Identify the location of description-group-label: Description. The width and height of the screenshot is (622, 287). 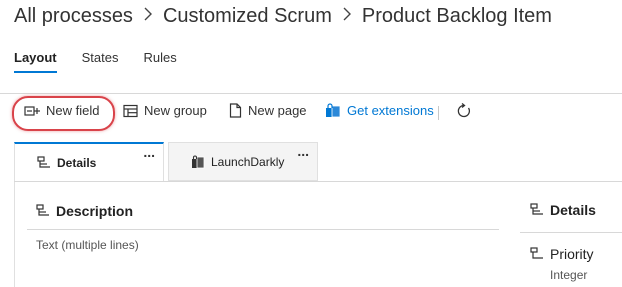
(95, 211).